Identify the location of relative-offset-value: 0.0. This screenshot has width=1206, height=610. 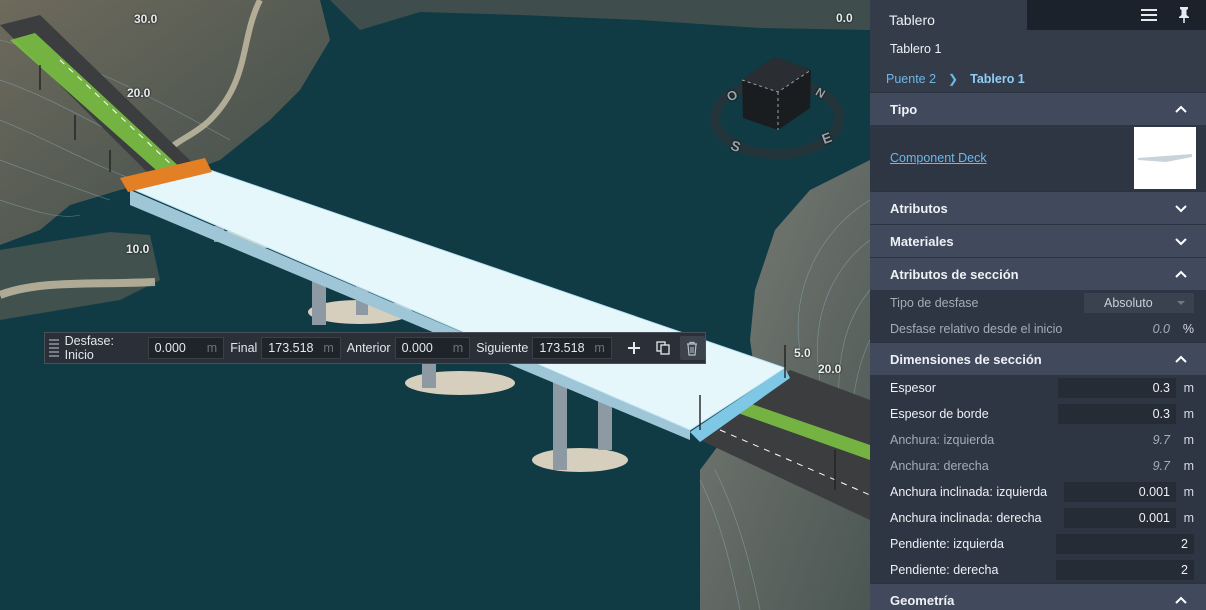
(1161, 329).